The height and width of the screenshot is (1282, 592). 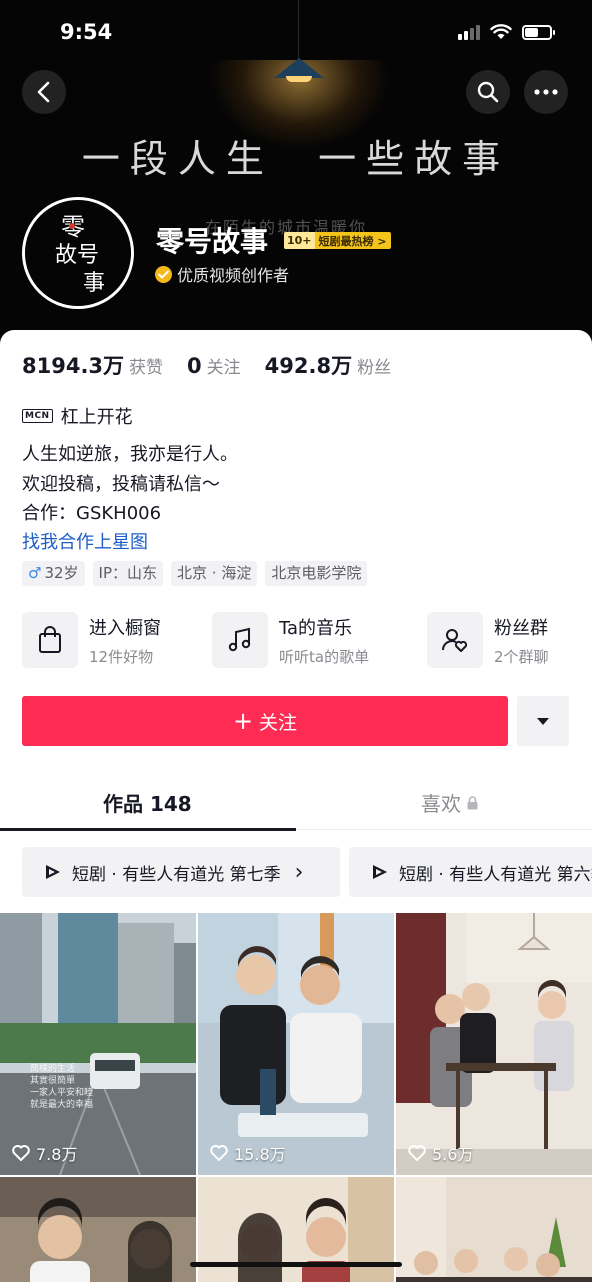 I want to click on lock-icon, so click(x=472, y=802).